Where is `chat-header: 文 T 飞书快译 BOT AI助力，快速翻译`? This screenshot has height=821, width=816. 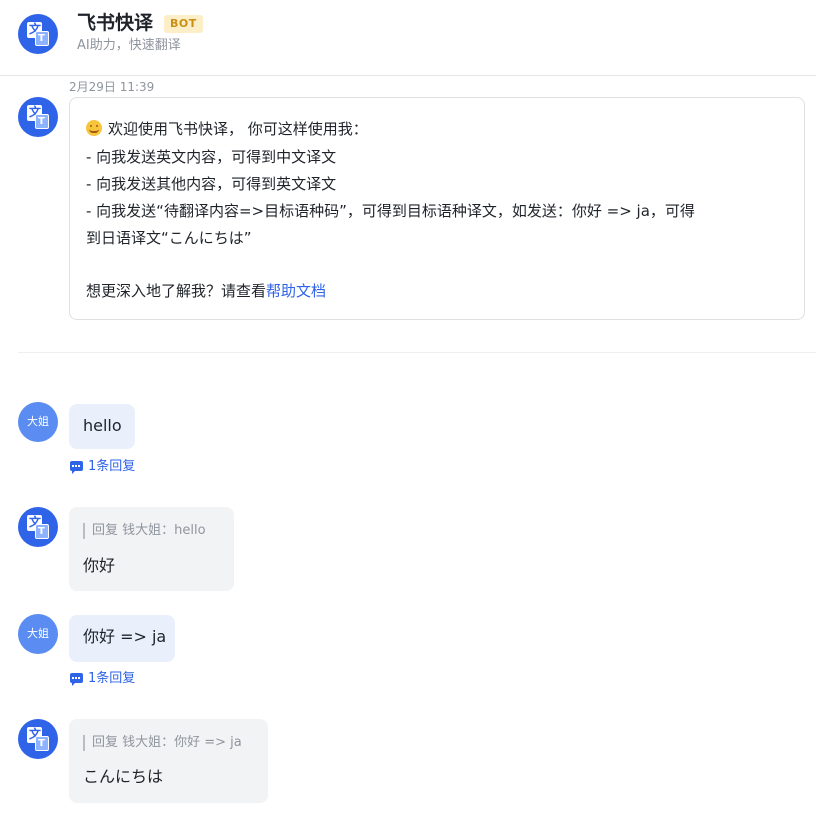 chat-header: 文 T 飞书快译 BOT AI助力，快速翻译 is located at coordinates (408, 38).